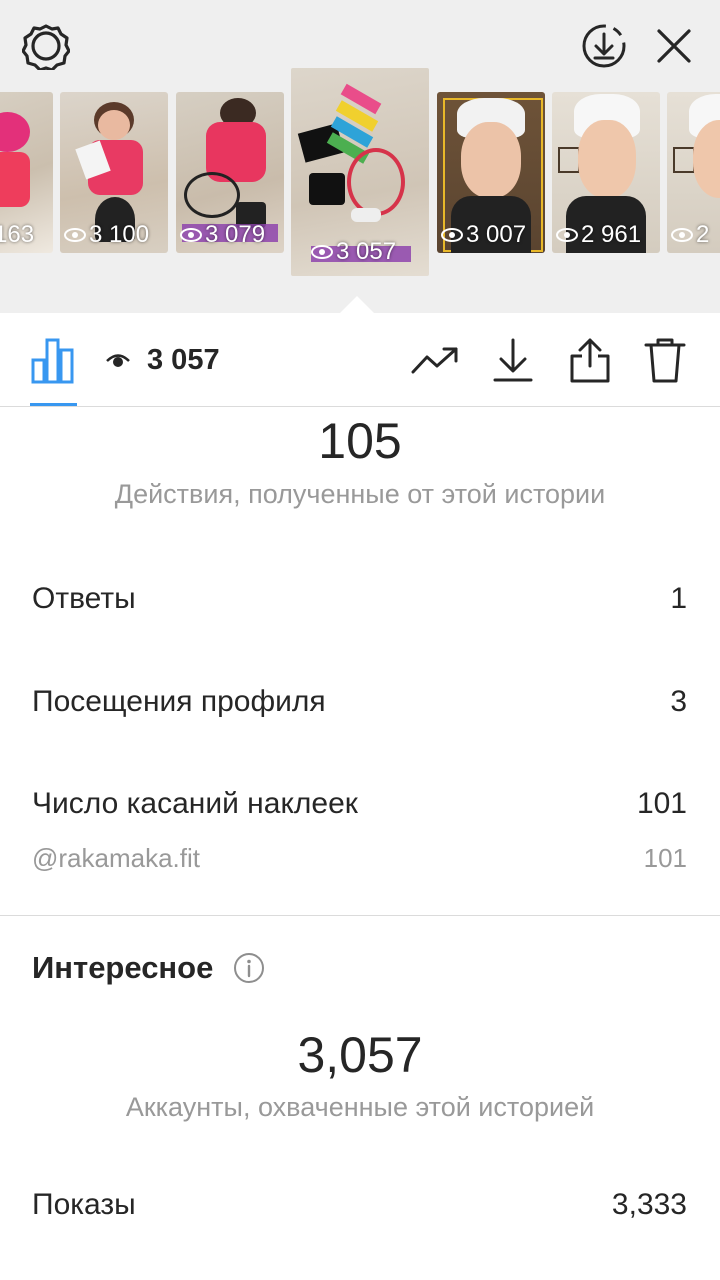 The width and height of the screenshot is (720, 1280). Describe the element at coordinates (491, 172) in the screenshot. I see `story-thumbnail: 3 007` at that location.